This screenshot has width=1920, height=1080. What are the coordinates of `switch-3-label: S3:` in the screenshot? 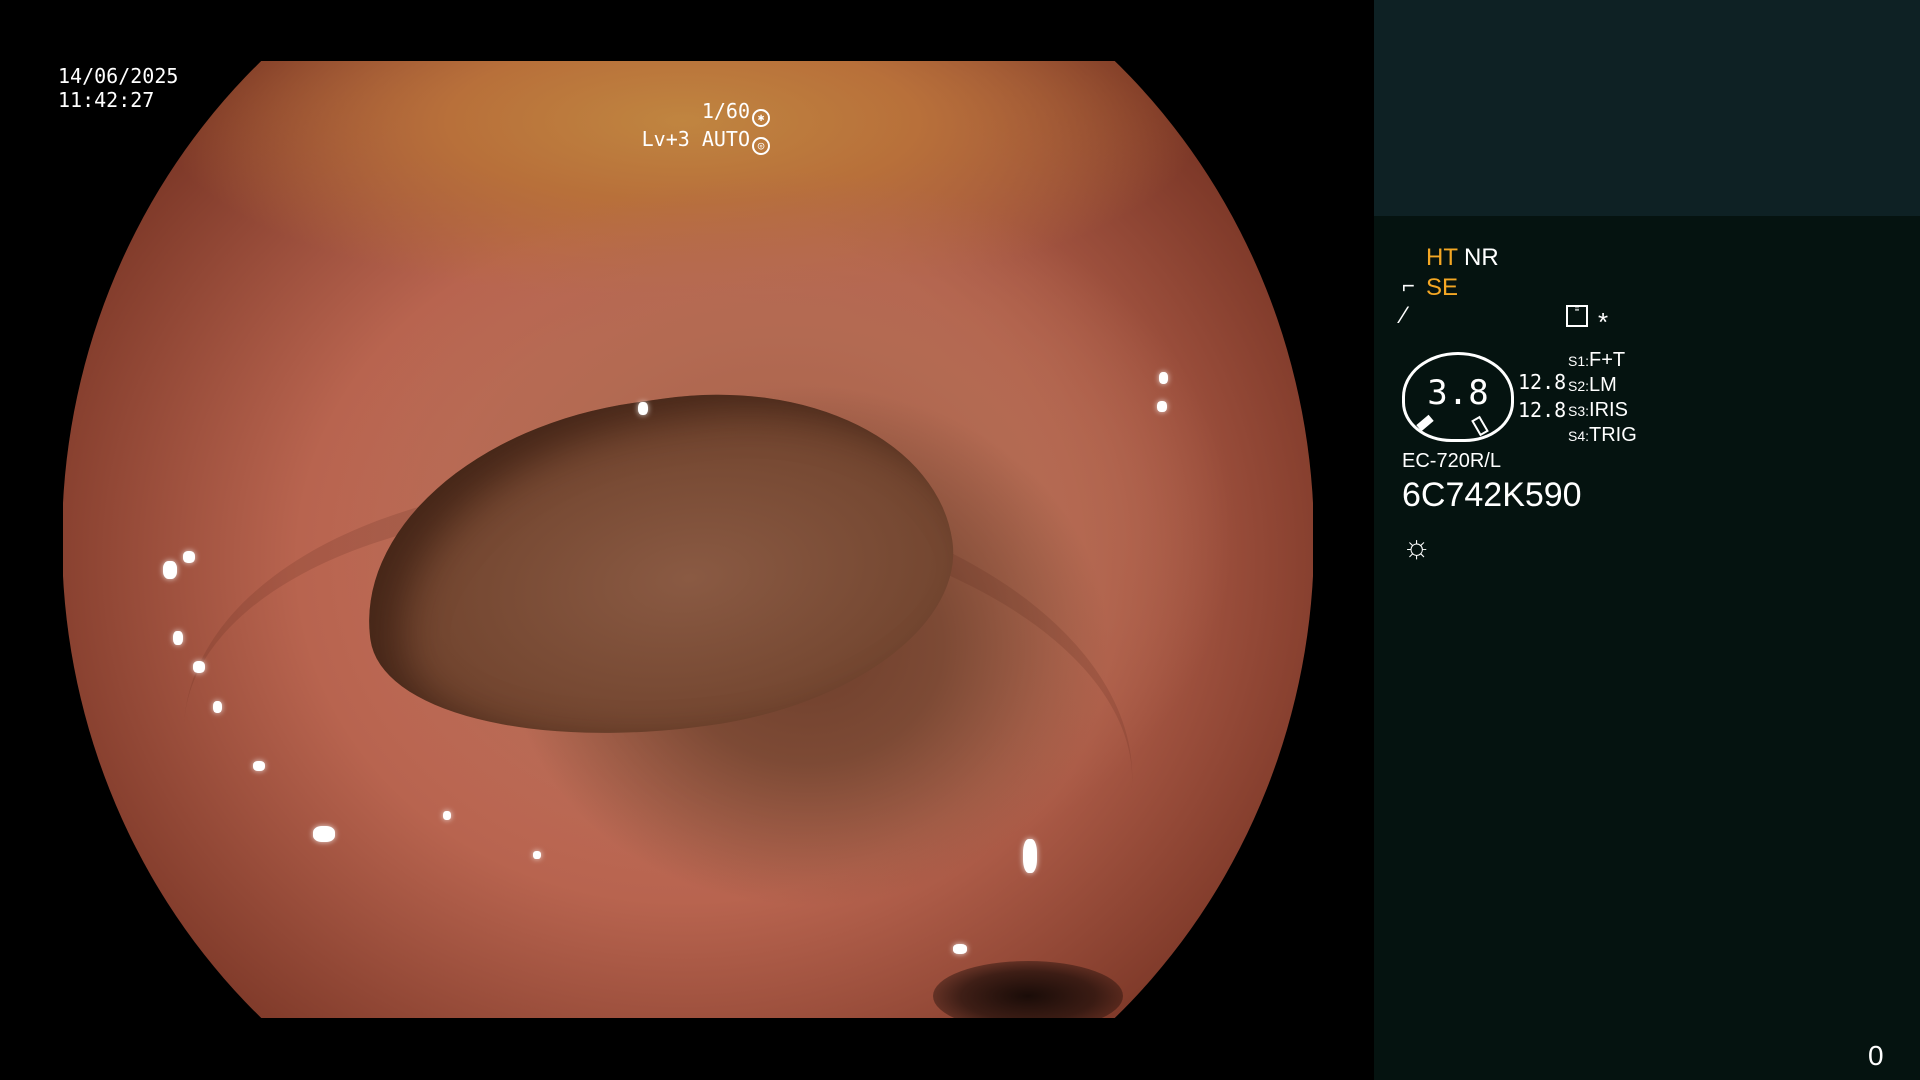 It's located at (1579, 411).